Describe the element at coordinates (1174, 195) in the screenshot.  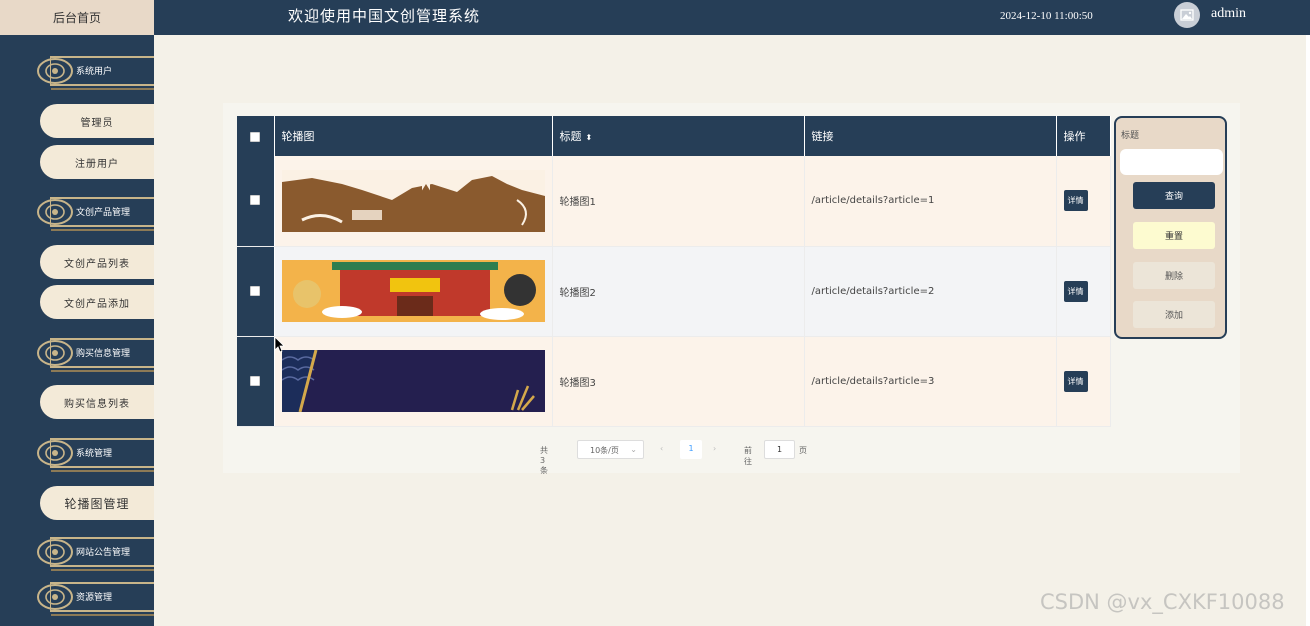
I see `query-button: 查询` at that location.